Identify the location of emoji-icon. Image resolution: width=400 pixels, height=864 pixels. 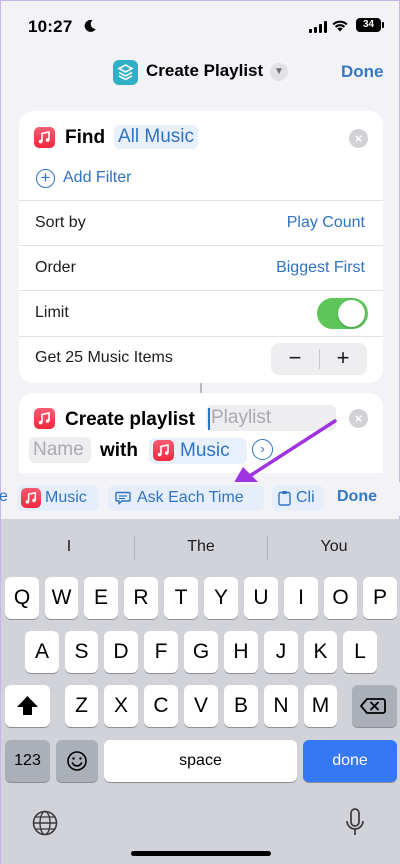
(77, 761).